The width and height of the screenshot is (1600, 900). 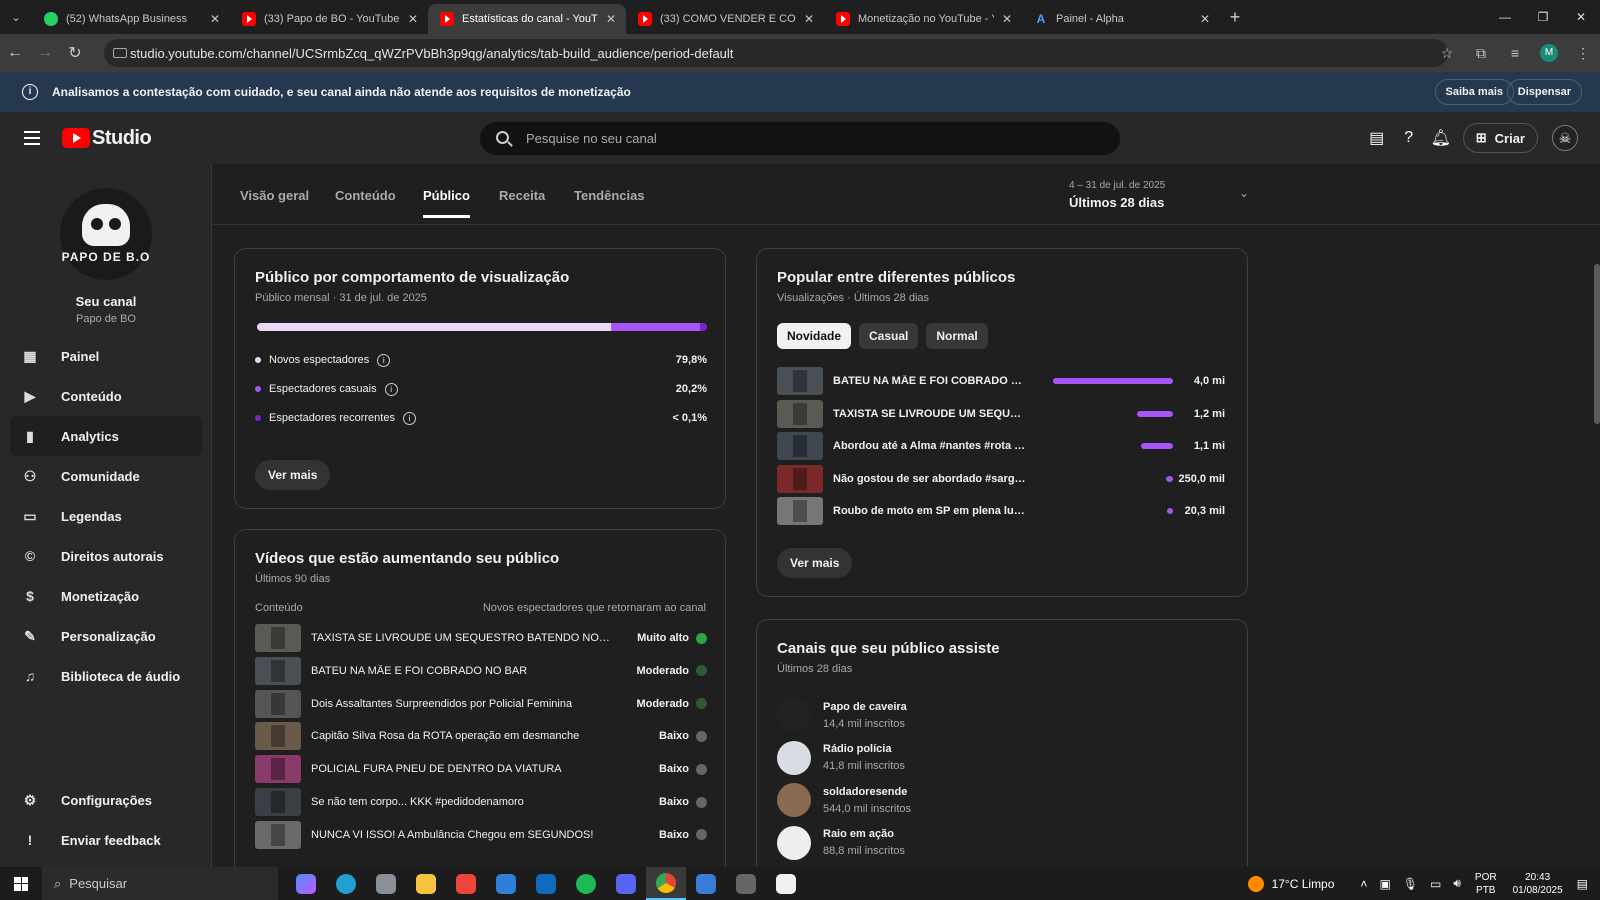 What do you see at coordinates (1377, 138) in the screenshot?
I see `comments-icon: ▤` at bounding box center [1377, 138].